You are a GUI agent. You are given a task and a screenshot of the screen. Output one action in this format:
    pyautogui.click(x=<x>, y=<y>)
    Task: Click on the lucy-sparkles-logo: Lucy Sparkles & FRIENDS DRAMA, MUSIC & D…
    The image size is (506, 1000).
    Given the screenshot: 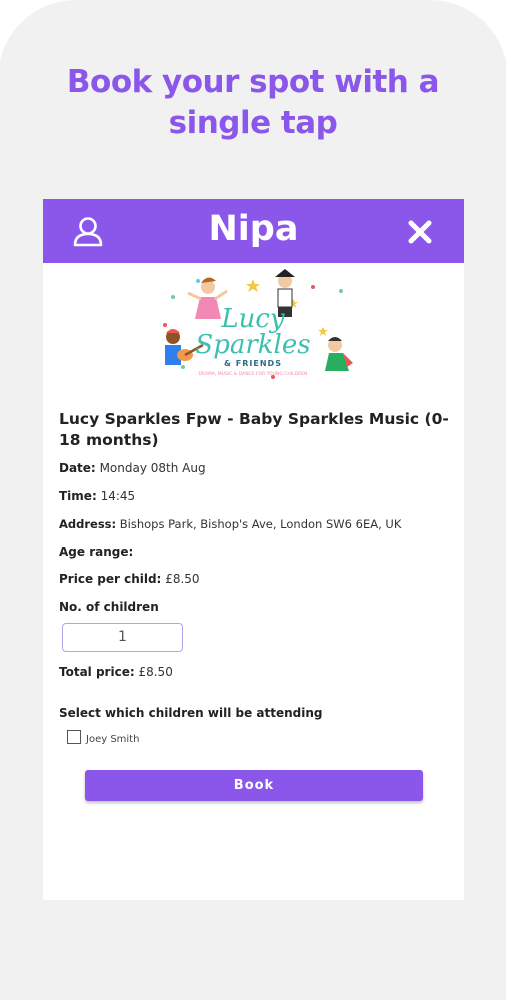 What is the action you would take?
    pyautogui.click(x=258, y=324)
    